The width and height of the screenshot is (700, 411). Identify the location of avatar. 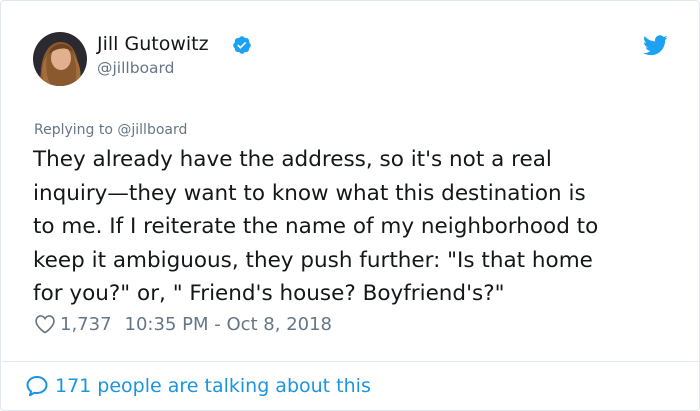
(60, 59).